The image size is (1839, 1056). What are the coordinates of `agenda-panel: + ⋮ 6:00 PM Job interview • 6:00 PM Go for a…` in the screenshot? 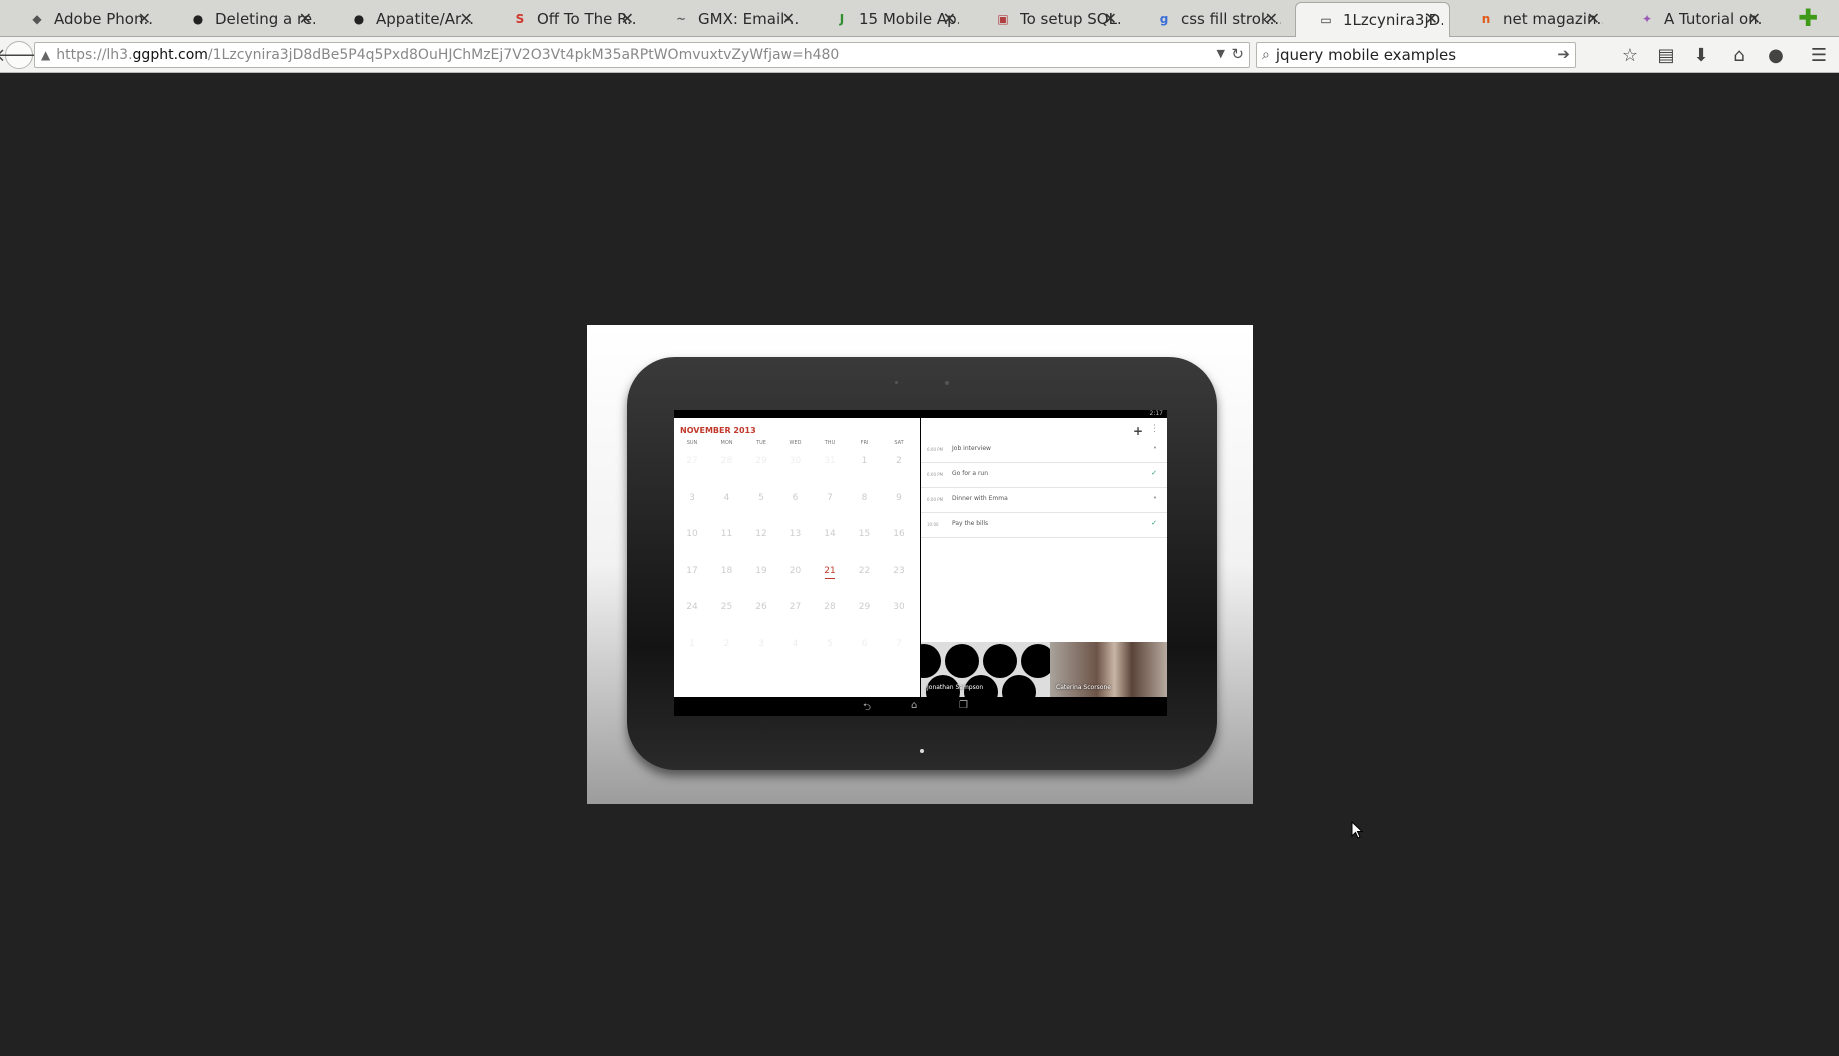 It's located at (1044, 530).